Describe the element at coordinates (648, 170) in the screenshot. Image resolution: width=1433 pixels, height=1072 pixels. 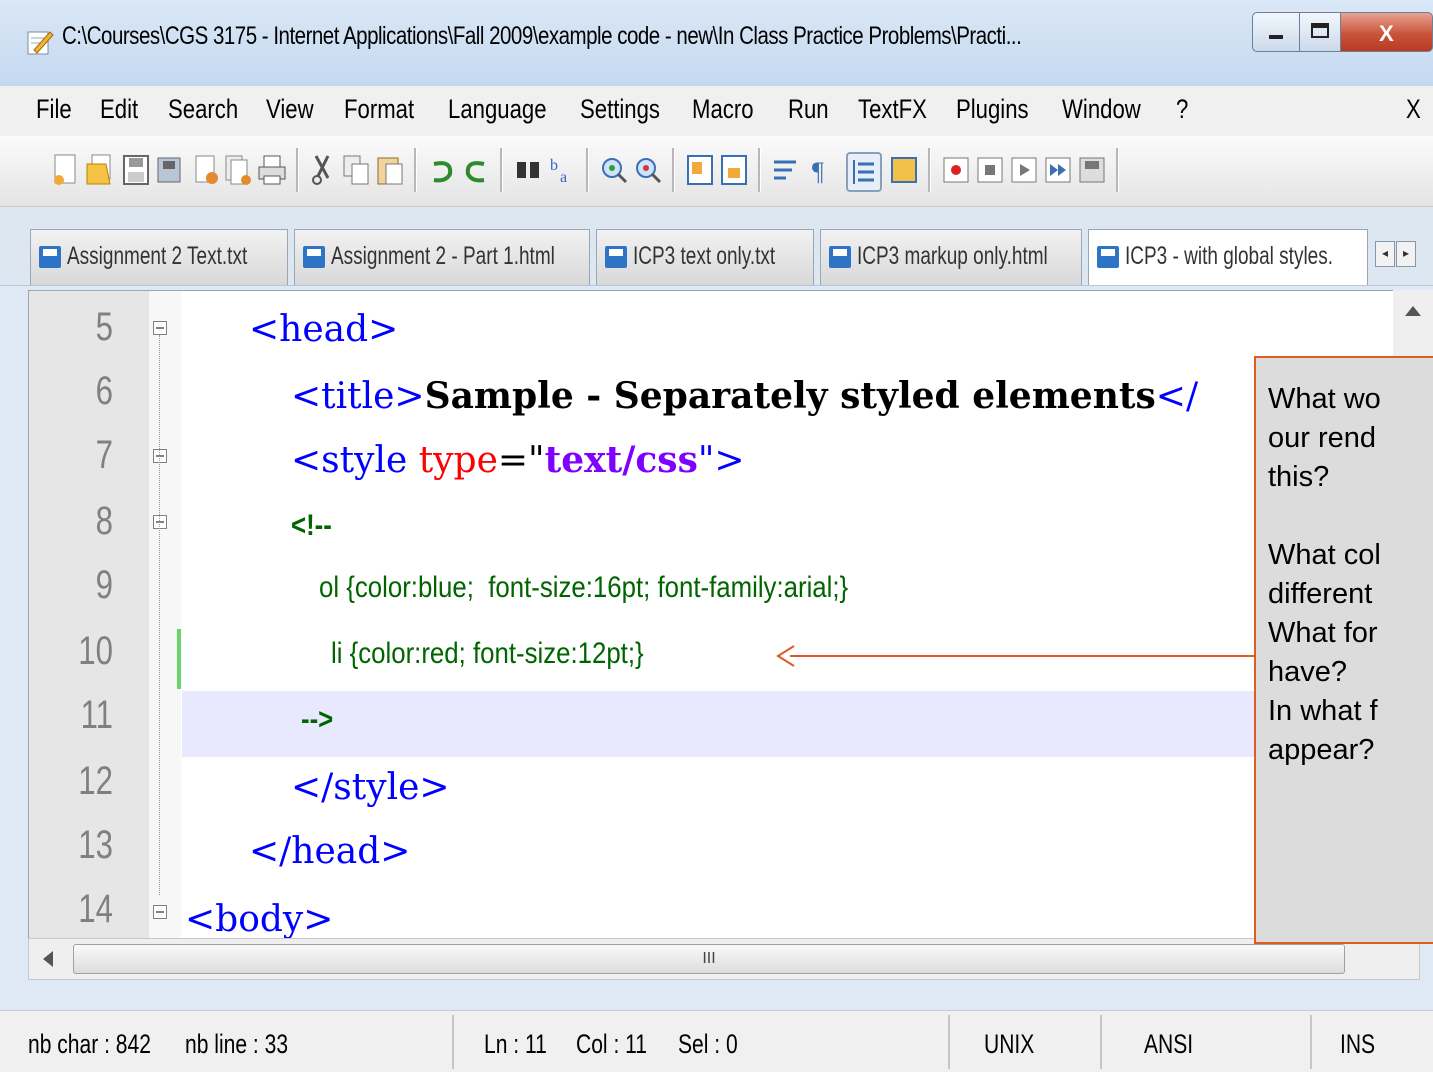
I see `zoom-out-icon` at that location.